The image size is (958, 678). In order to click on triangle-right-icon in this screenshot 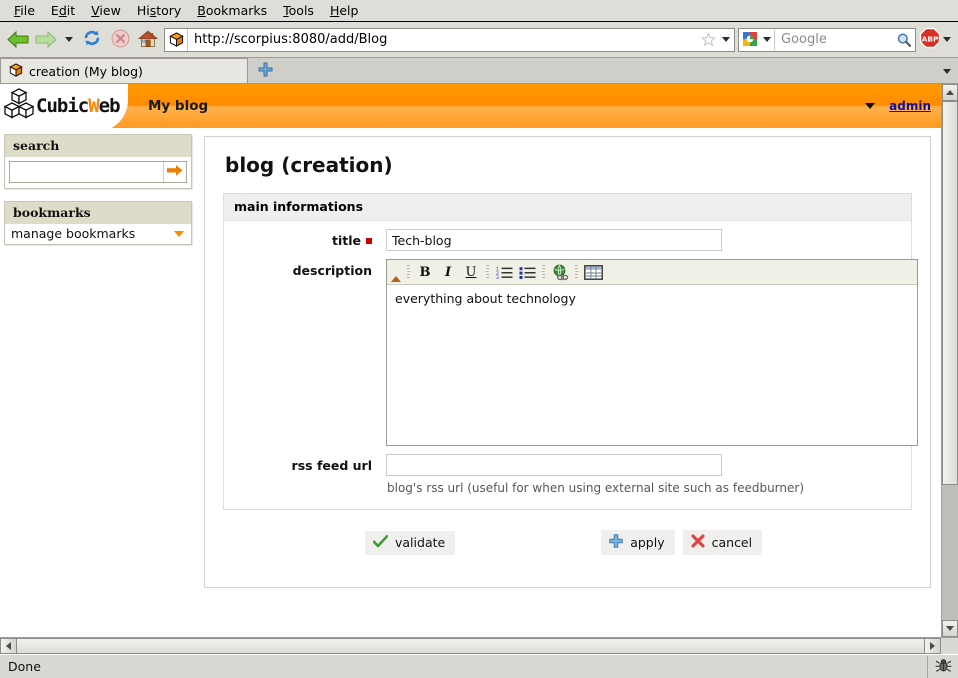, I will do `click(932, 646)`.